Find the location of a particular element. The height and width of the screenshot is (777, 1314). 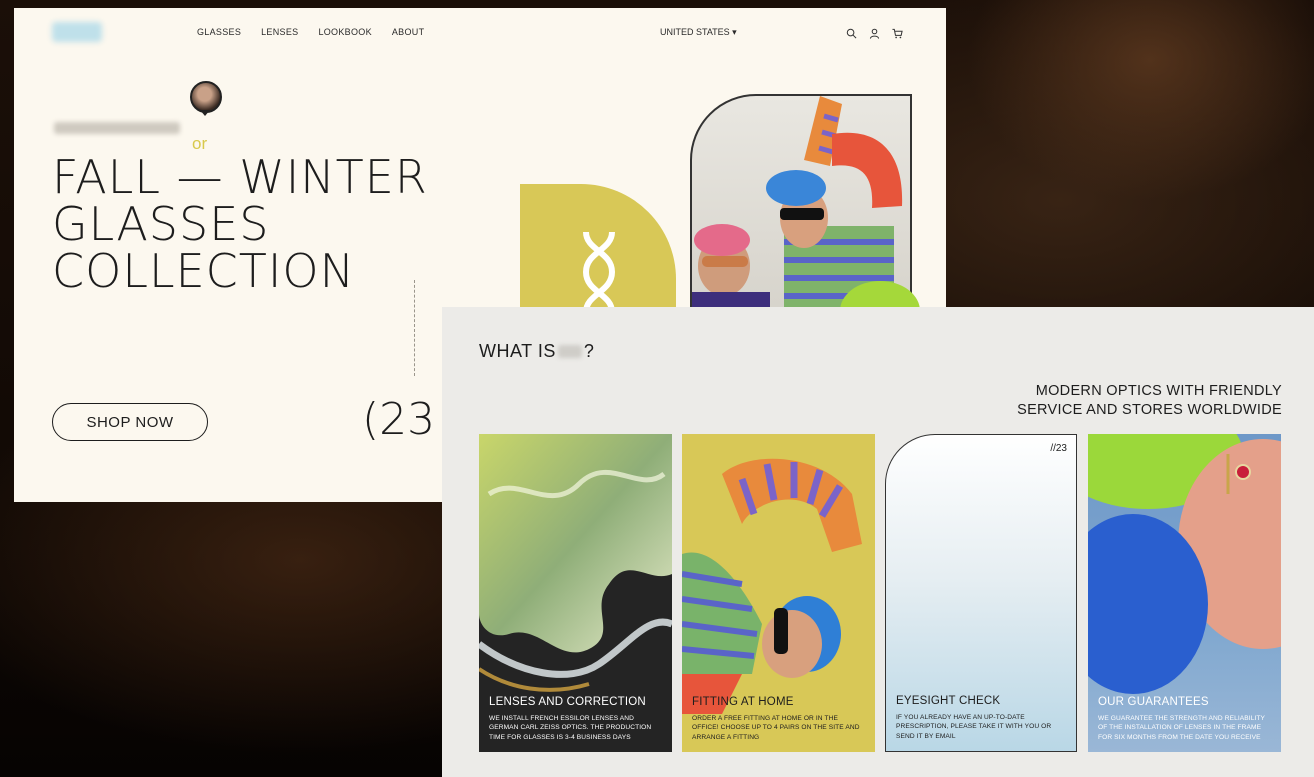

shop-now-button: SHOP NOW is located at coordinates (130, 422).